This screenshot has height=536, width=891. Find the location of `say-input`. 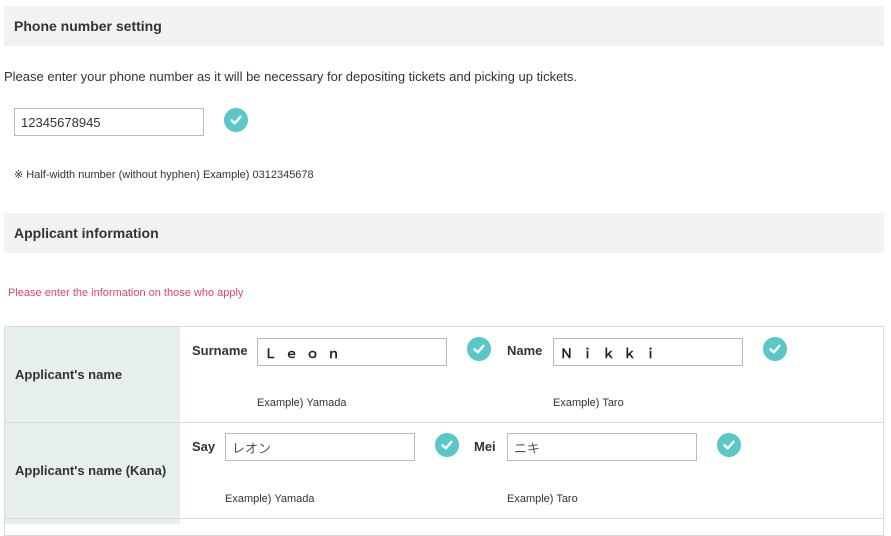

say-input is located at coordinates (320, 447).